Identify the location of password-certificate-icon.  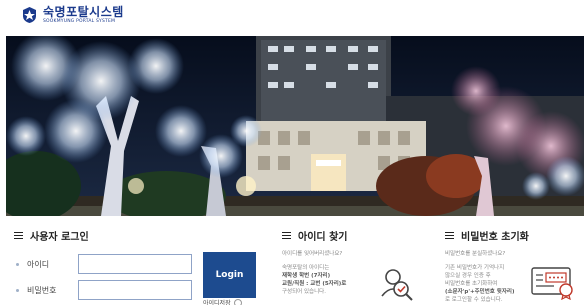
(552, 283).